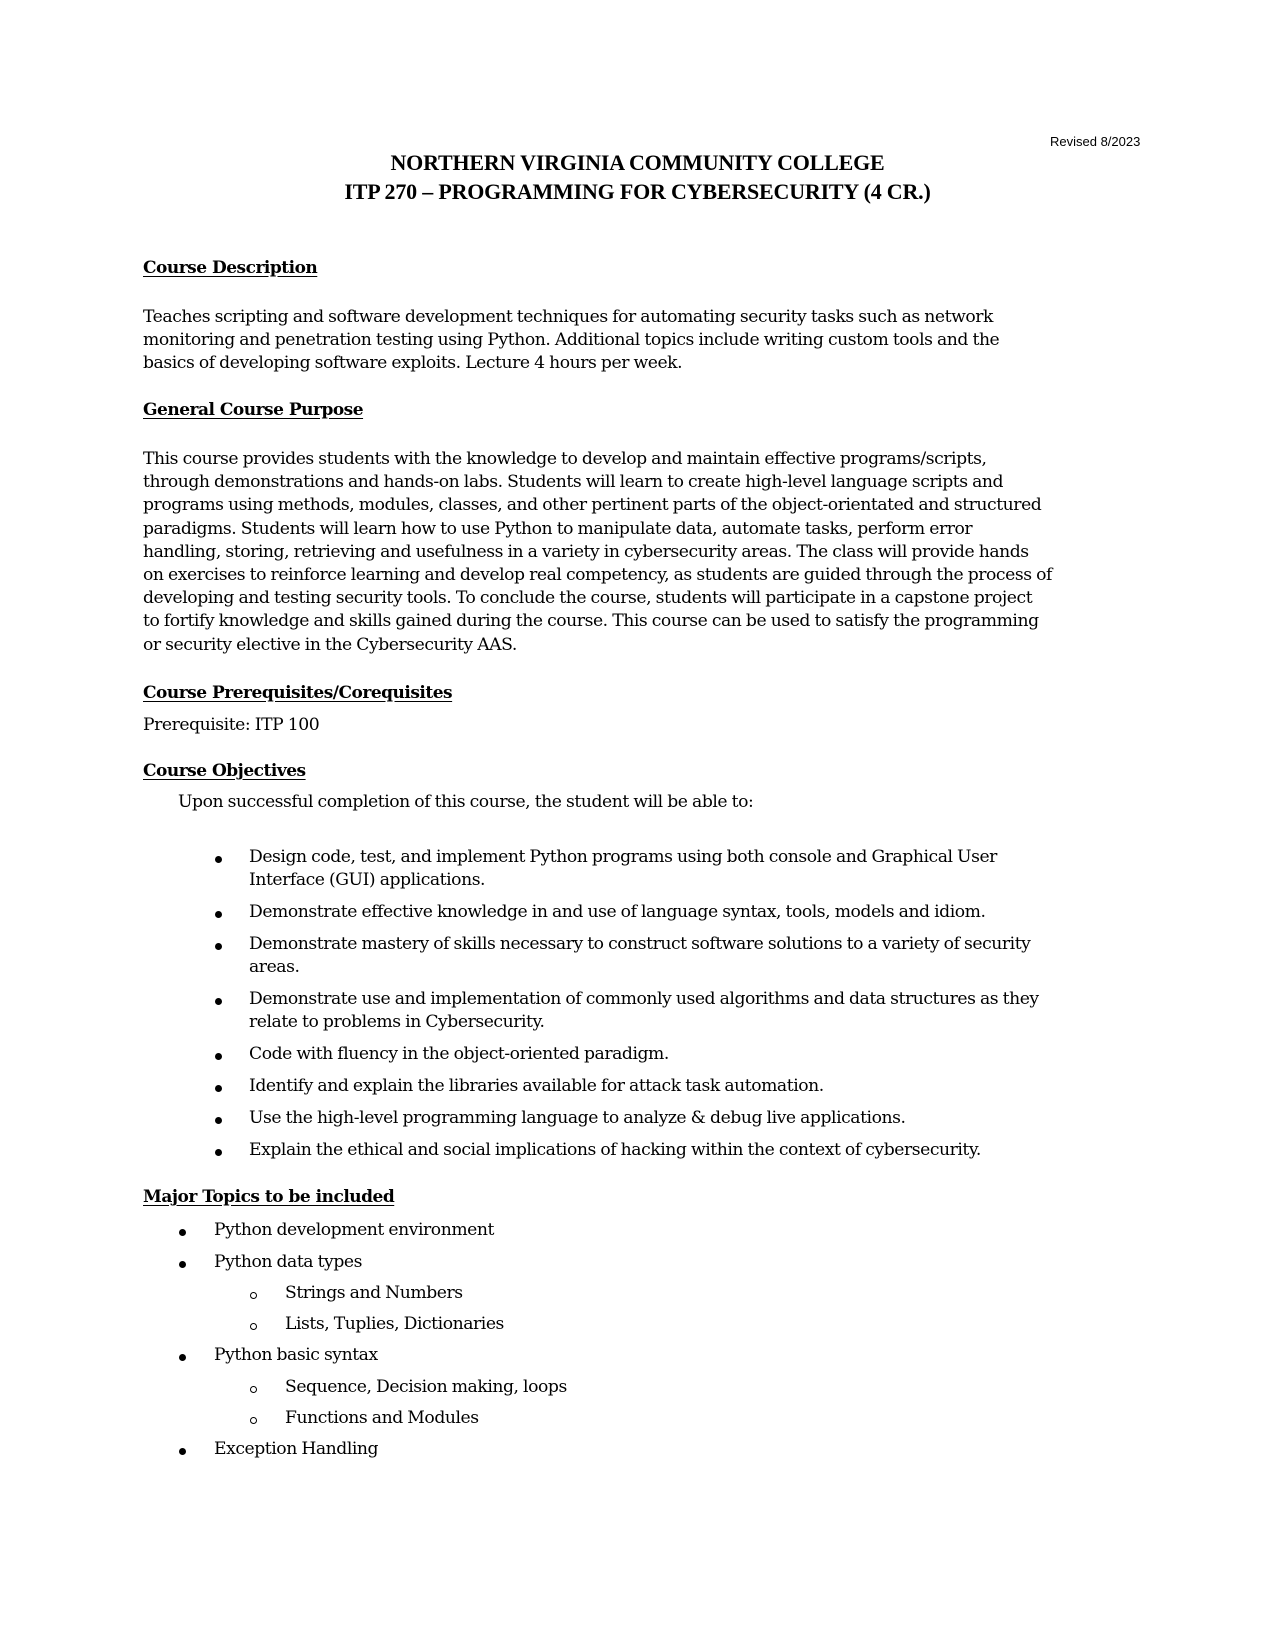 This screenshot has width=1275, height=1650. I want to click on subtopic-text: Sequence, Decision making, loops, so click(426, 1387).